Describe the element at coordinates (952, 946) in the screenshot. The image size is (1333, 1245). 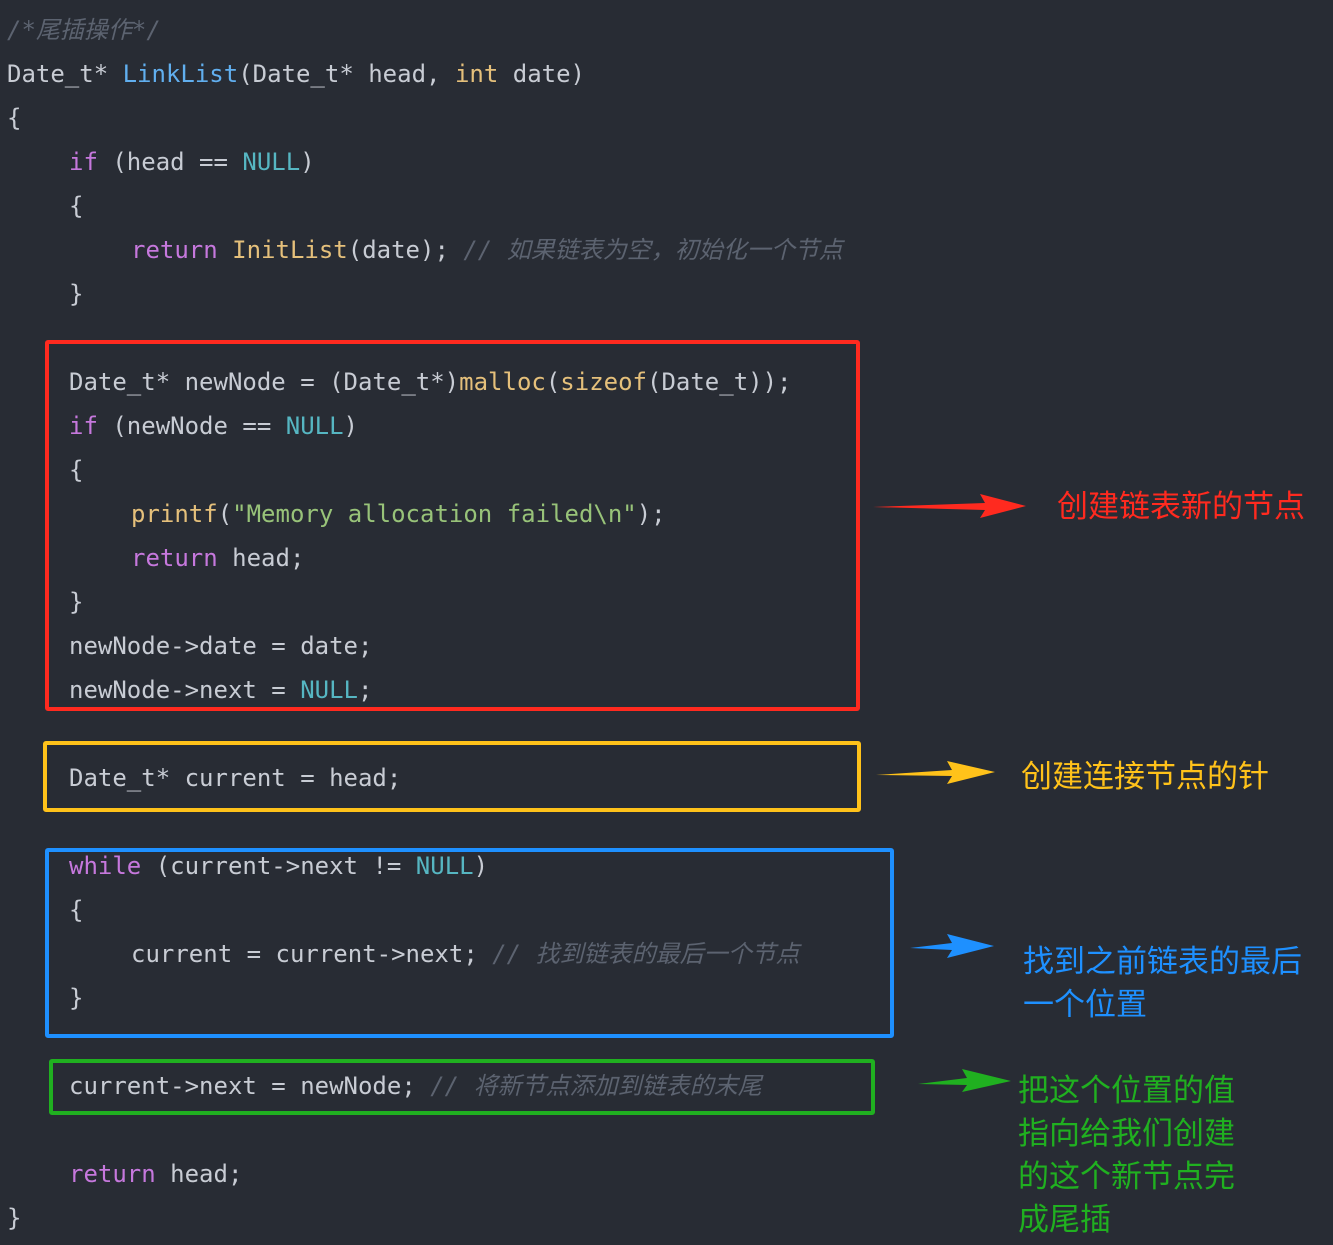
I see `blue-arrow-icon` at that location.